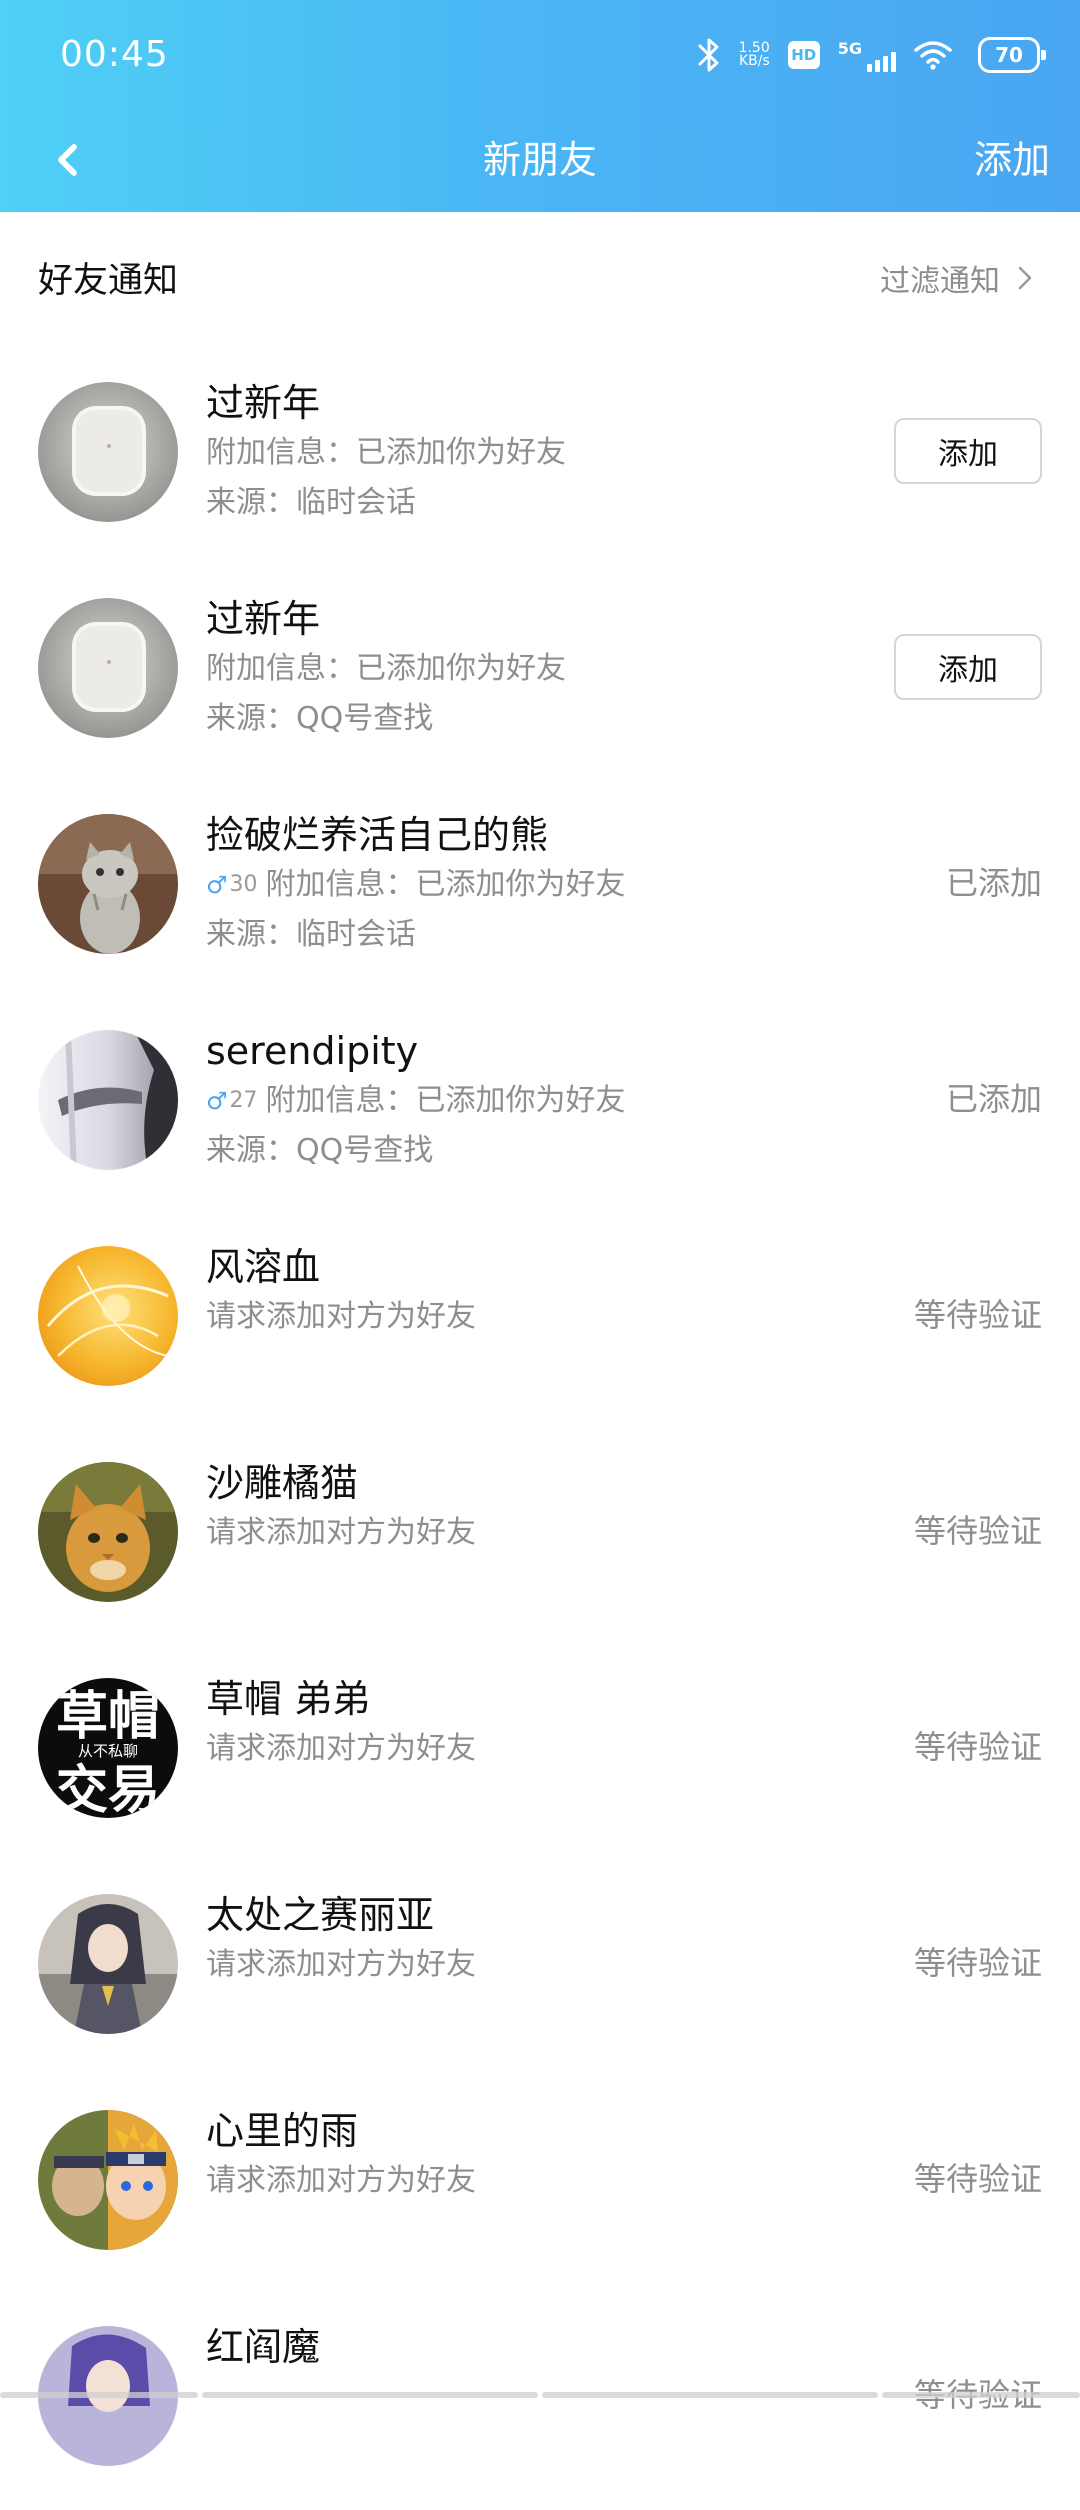  Describe the element at coordinates (108, 1316) in the screenshot. I see `orange-abstract-avatar` at that location.